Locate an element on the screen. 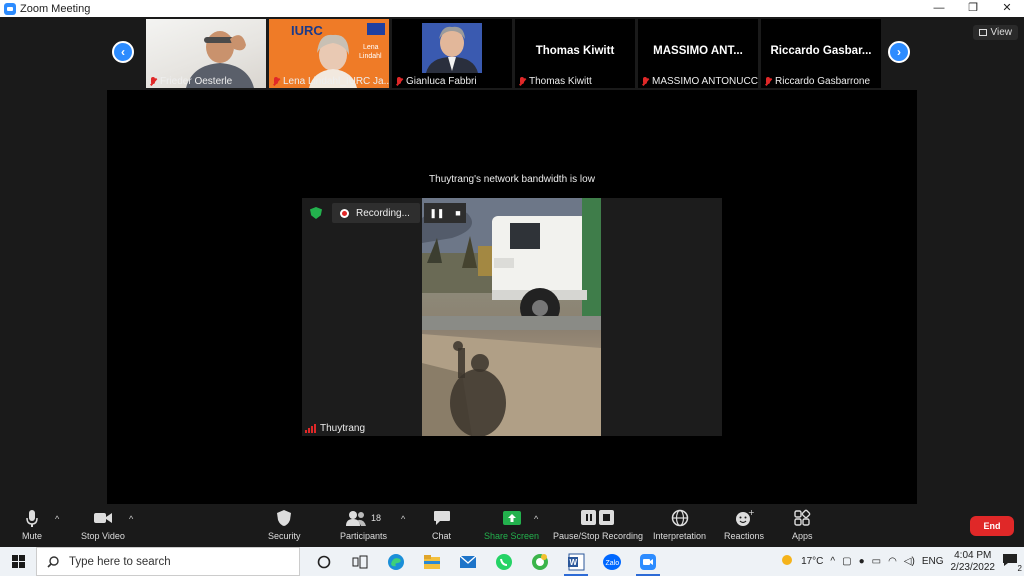 This screenshot has height=576, width=1024. video-options-caret: ^ is located at coordinates (131, 519).